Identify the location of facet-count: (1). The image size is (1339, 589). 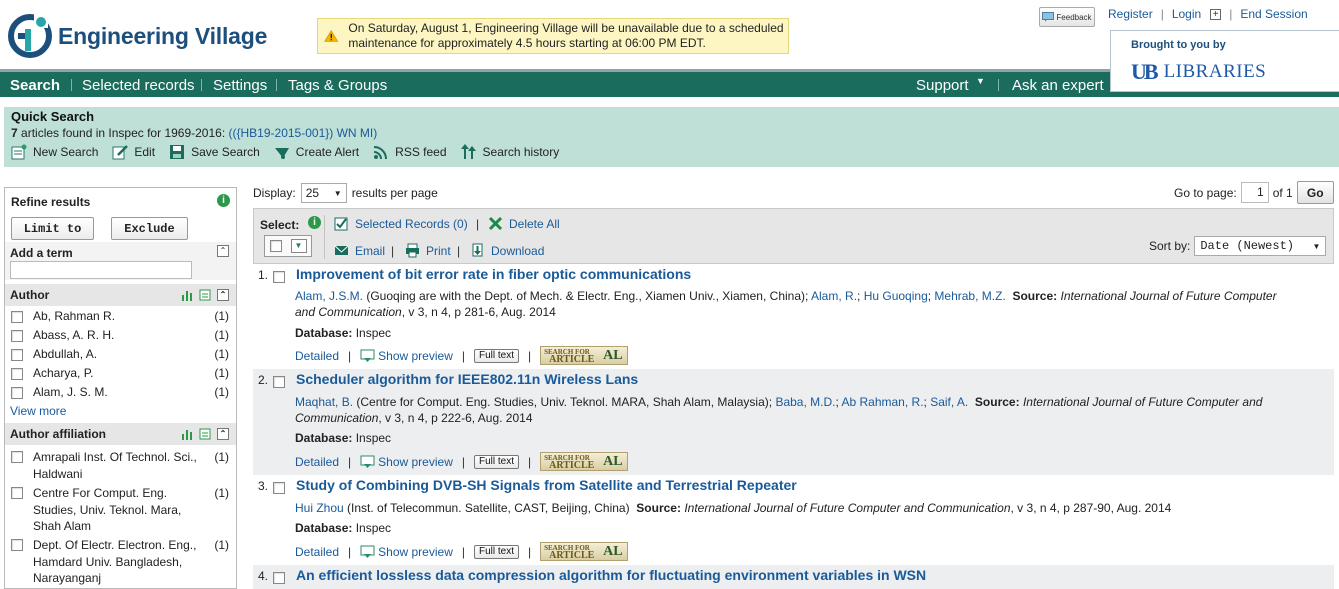
(221, 392).